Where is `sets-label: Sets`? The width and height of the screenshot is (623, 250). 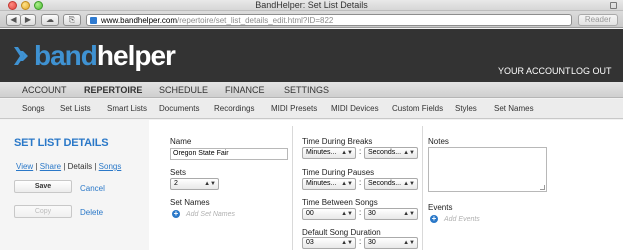
sets-label: Sets is located at coordinates (178, 172).